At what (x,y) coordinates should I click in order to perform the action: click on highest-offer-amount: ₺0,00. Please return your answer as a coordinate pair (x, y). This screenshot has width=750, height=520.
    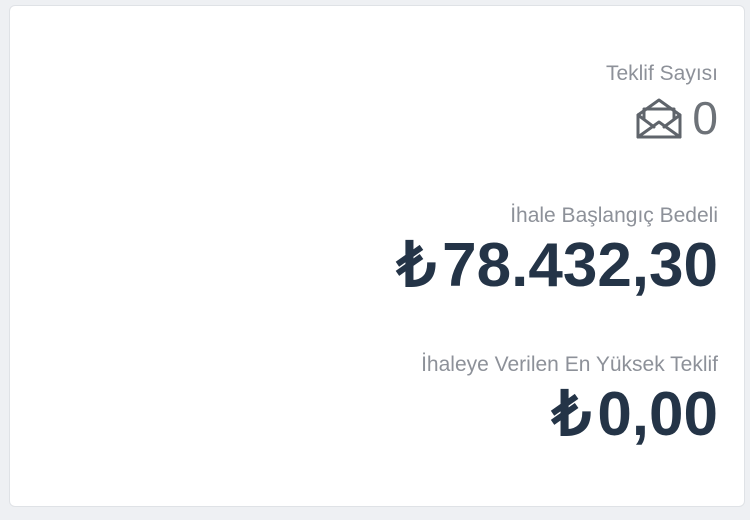
    Looking at the image, I should click on (569, 415).